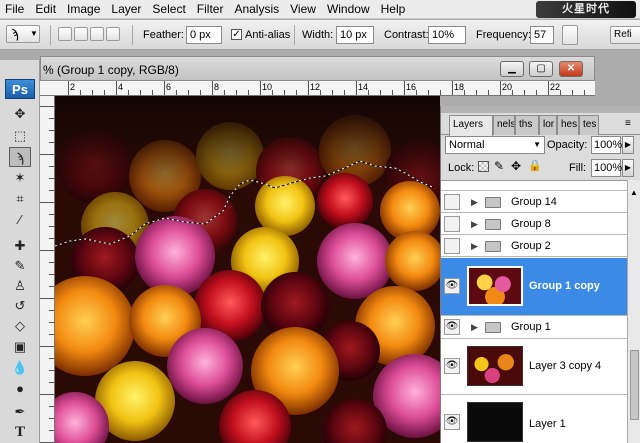  I want to click on layer-row-group-8: ▶ Group 8, so click(534, 224).